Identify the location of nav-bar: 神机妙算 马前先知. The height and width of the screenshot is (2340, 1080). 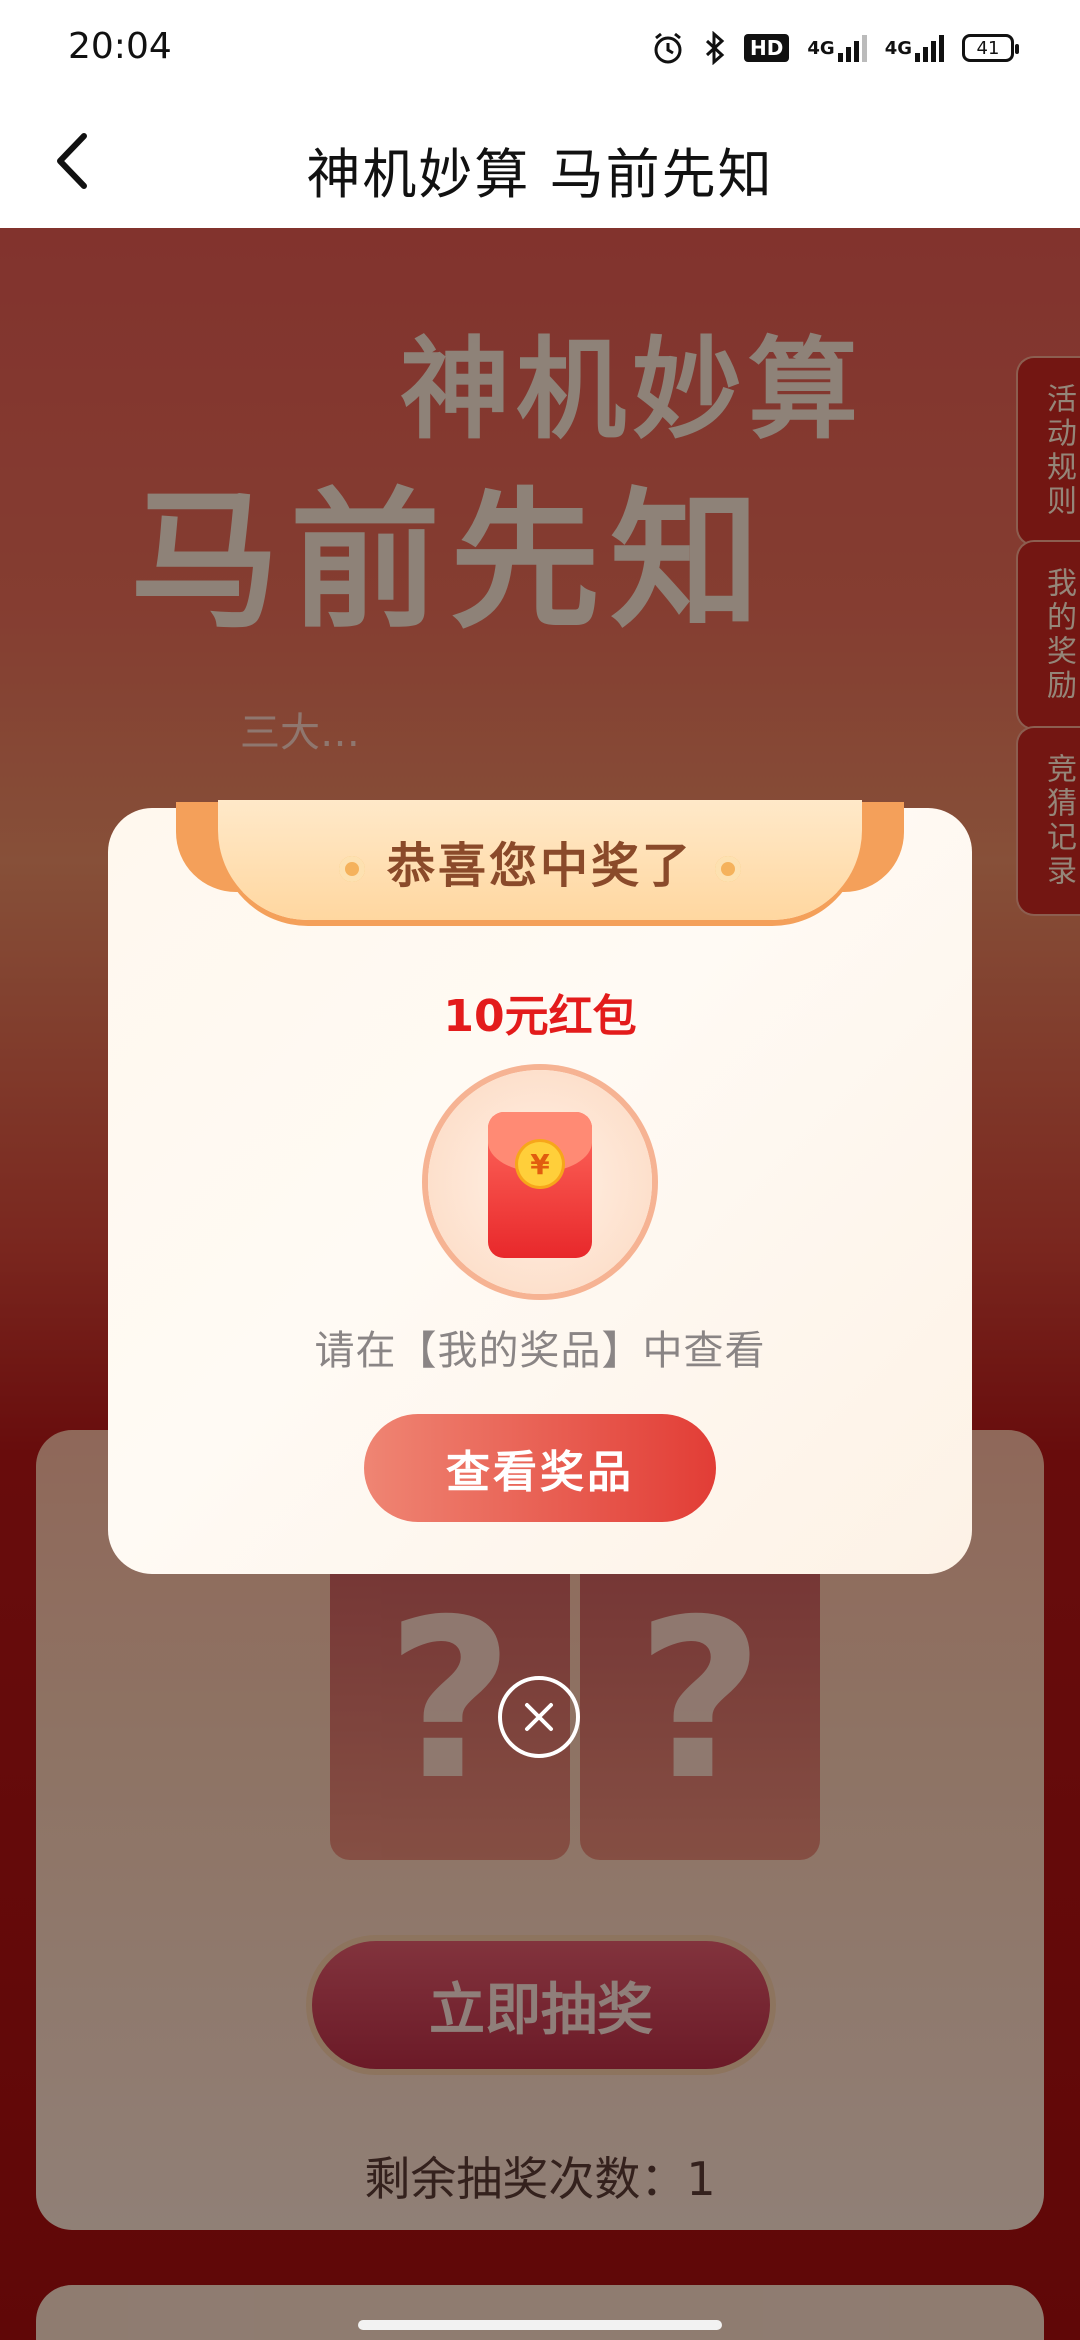
(540, 162).